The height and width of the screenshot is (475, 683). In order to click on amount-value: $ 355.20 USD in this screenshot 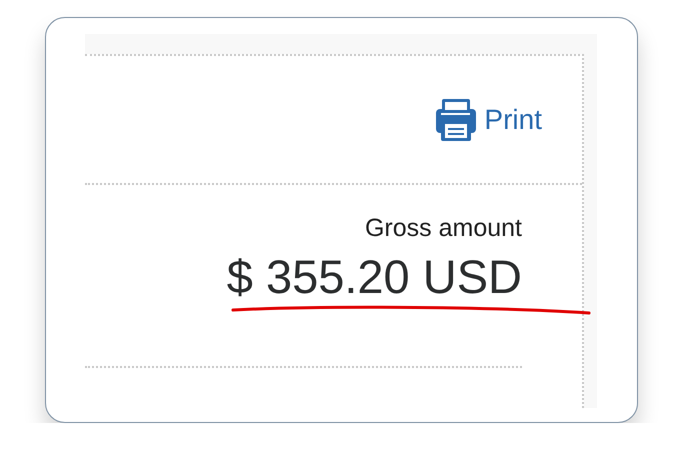, I will do `click(374, 276)`.